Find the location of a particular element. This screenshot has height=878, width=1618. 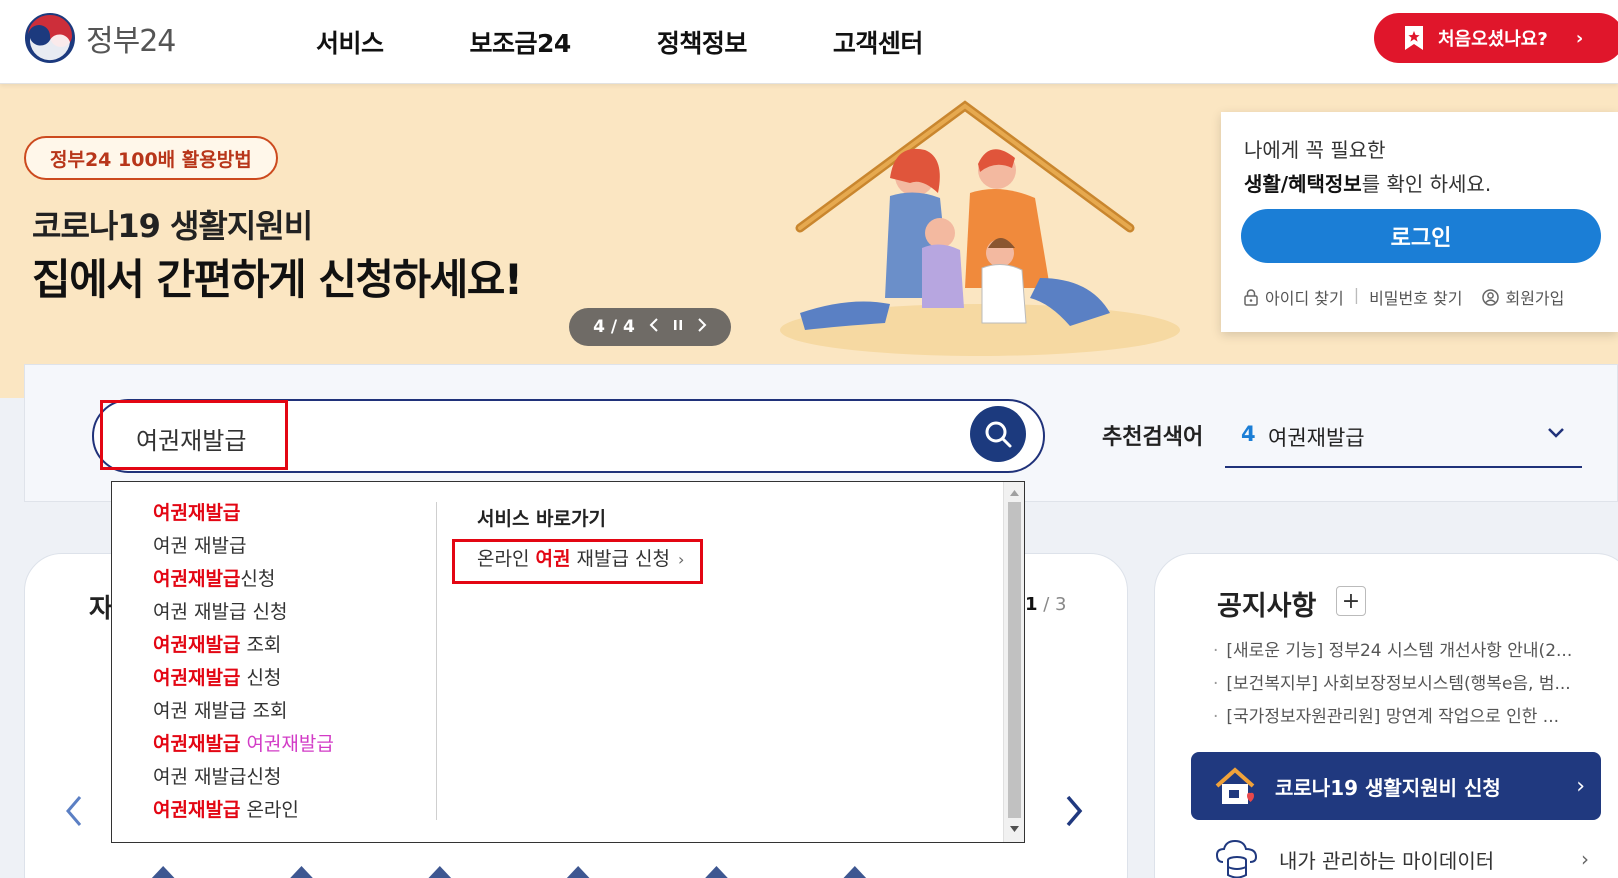

cloud-database-icon is located at coordinates (1236, 858).